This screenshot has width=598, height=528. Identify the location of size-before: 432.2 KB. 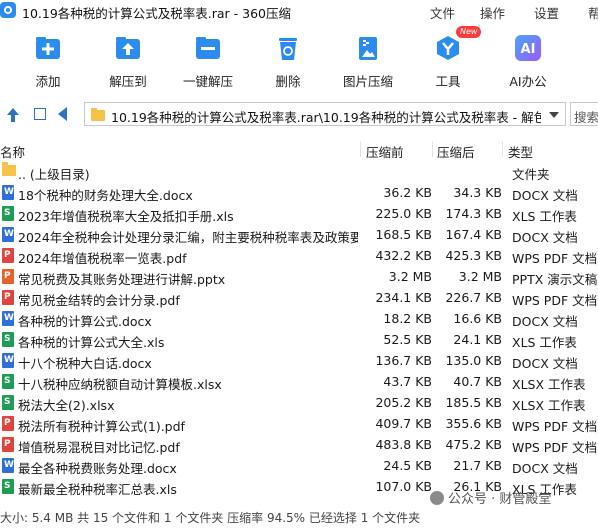
(403, 255).